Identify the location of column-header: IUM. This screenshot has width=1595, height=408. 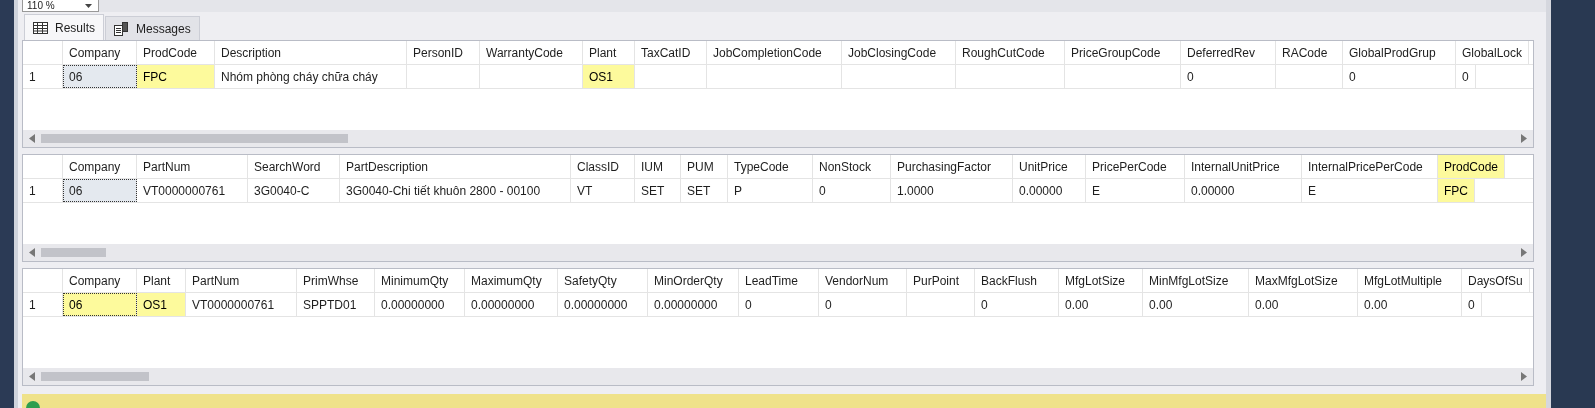
(658, 166).